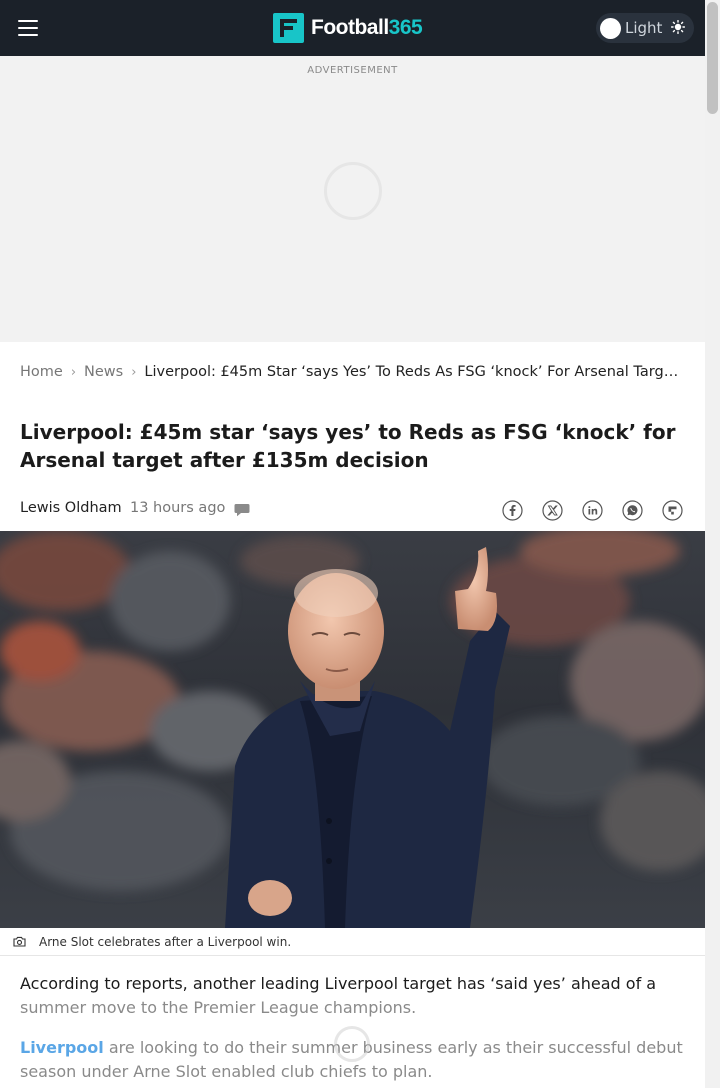 The image size is (720, 1088). I want to click on sun-icon, so click(678, 27).